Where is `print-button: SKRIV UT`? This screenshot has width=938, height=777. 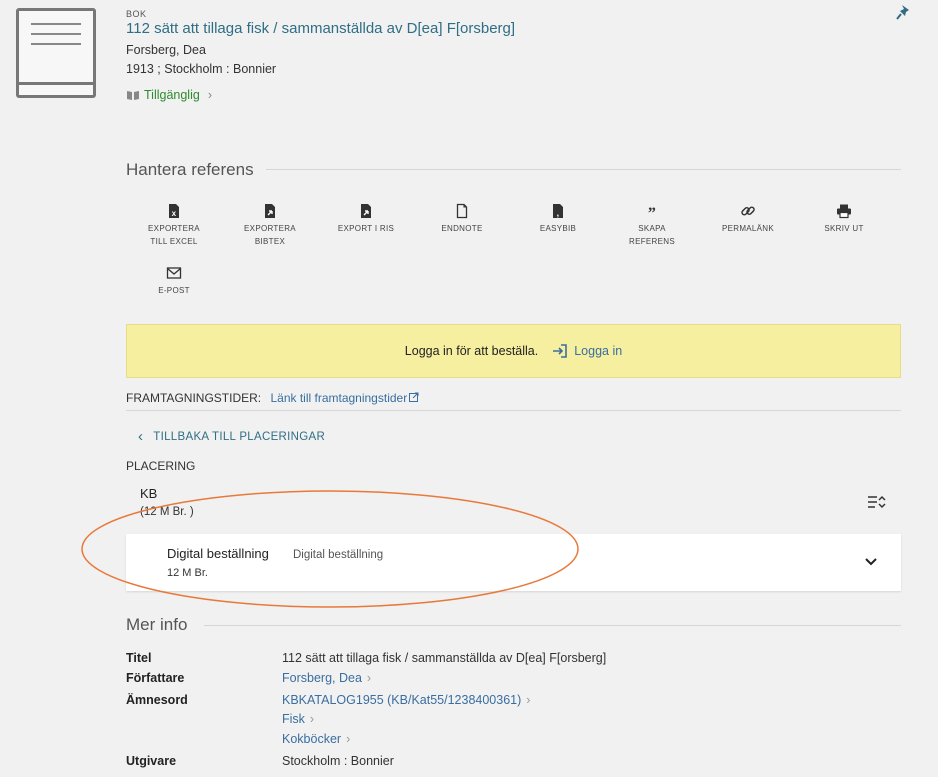 print-button: SKRIV UT is located at coordinates (844, 219).